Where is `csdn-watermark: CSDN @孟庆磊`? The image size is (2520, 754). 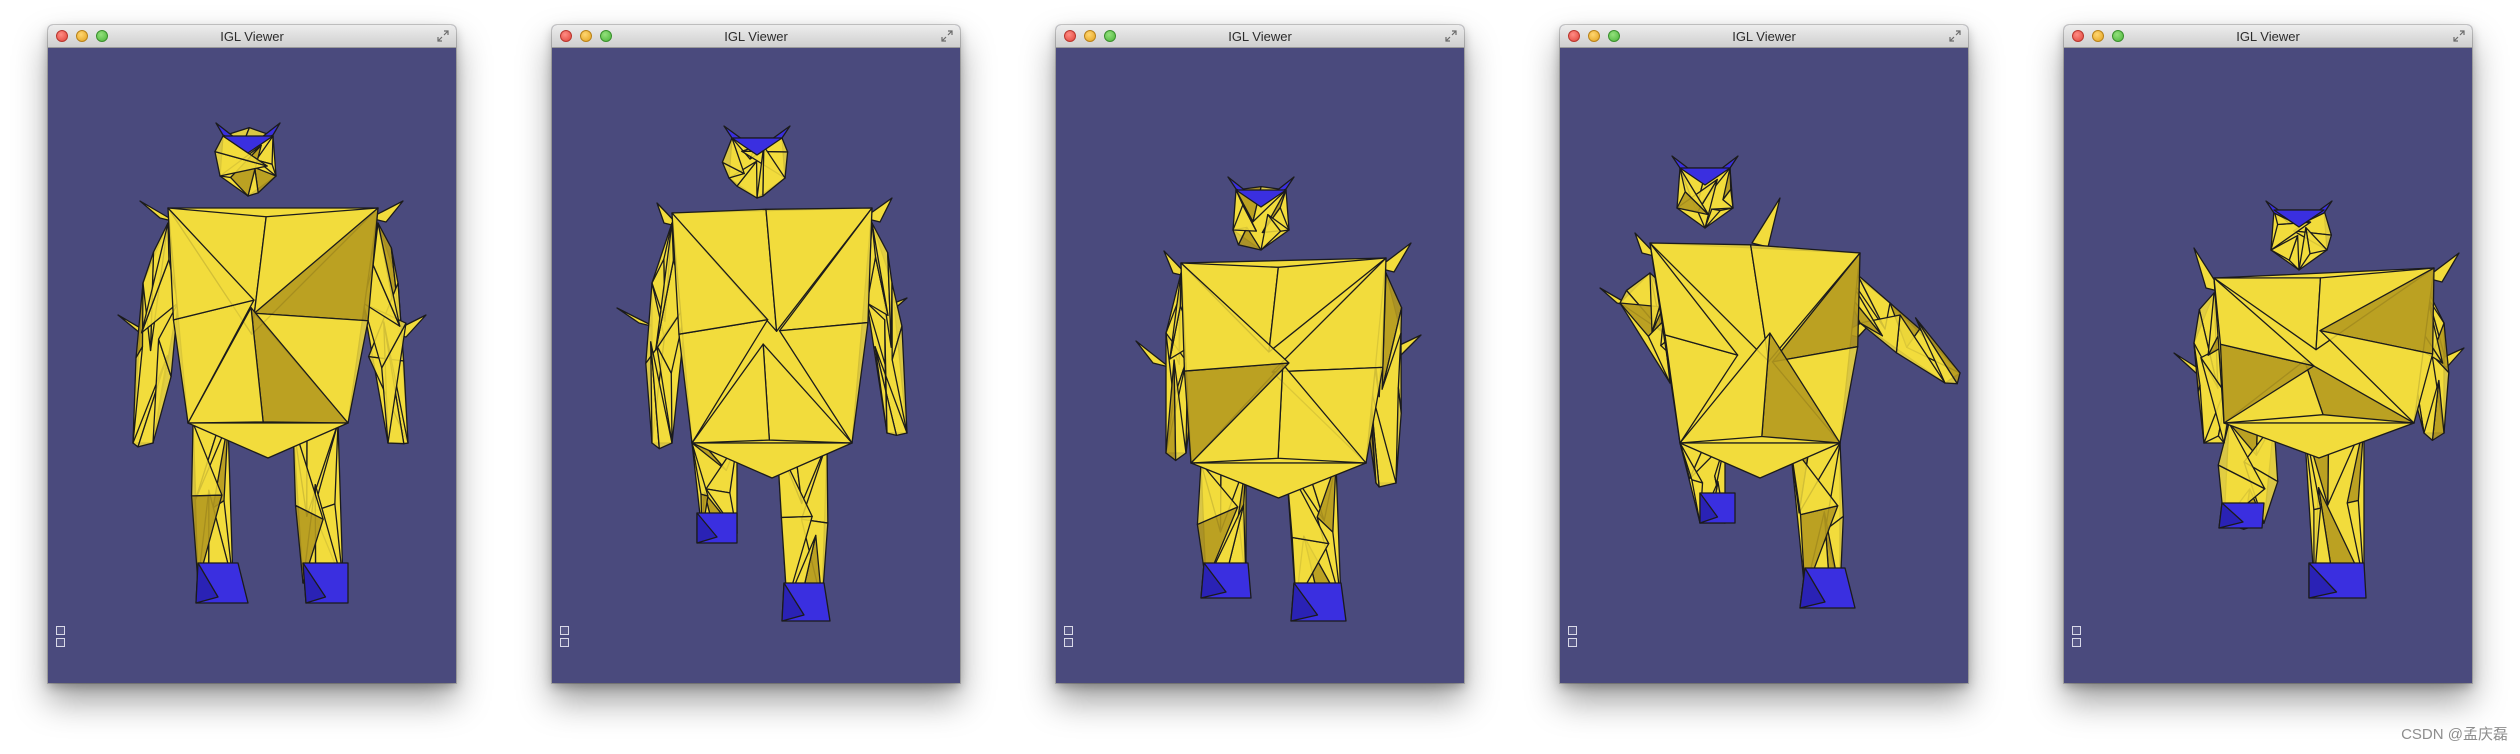 csdn-watermark: CSDN @孟庆磊 is located at coordinates (2454, 734).